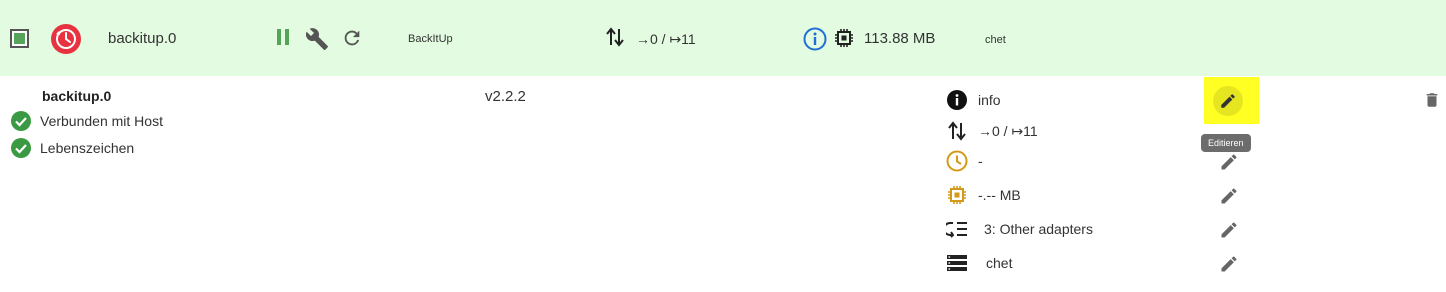  I want to click on backitup-logo, so click(66, 41).